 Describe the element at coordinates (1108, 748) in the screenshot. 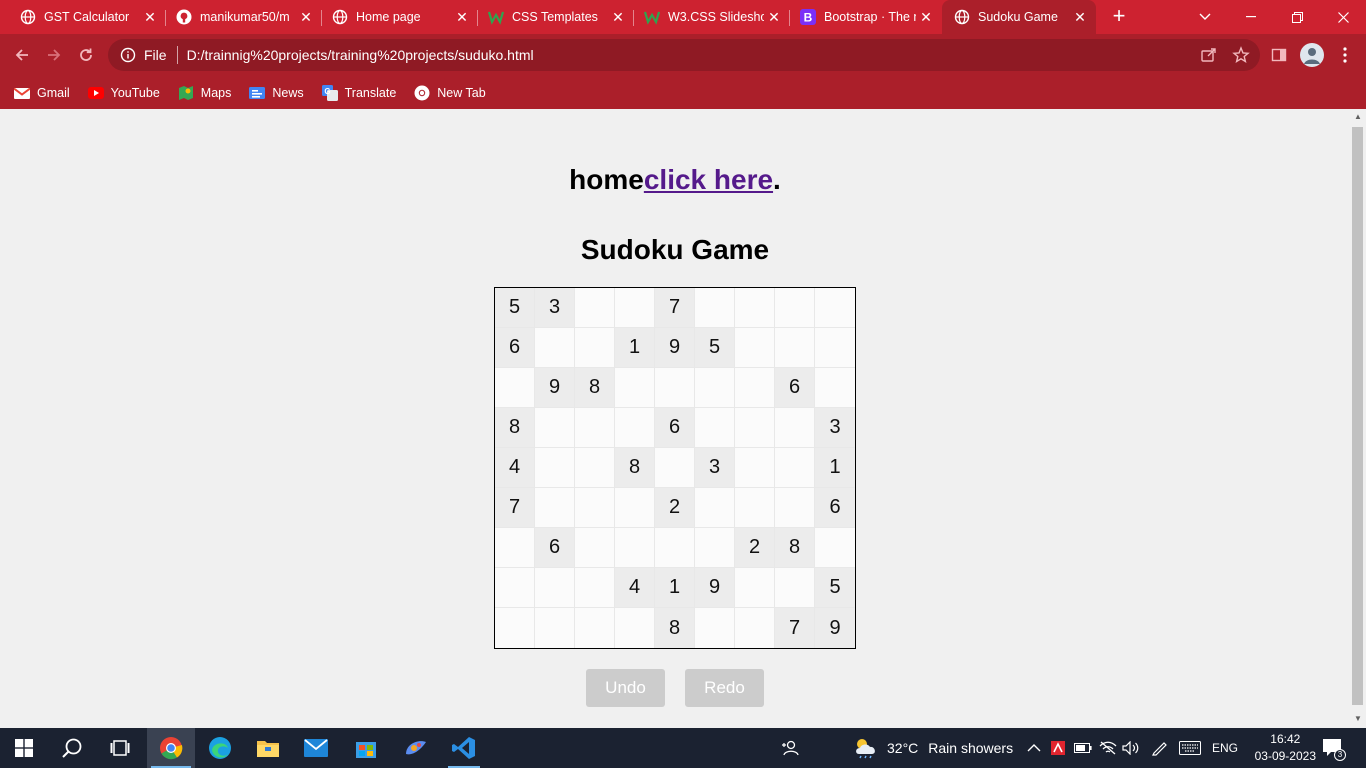

I see `network-offline-icon` at that location.